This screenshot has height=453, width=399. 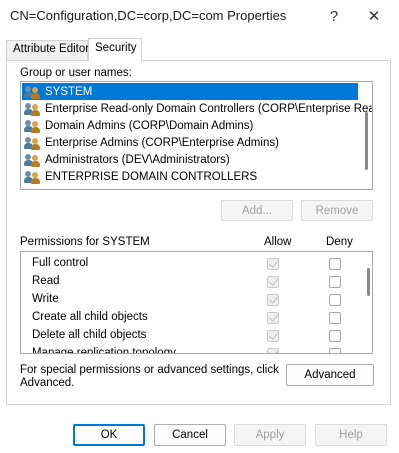 I want to click on principal-name: Domain Admins (CORP\Domain Admins), so click(x=149, y=125).